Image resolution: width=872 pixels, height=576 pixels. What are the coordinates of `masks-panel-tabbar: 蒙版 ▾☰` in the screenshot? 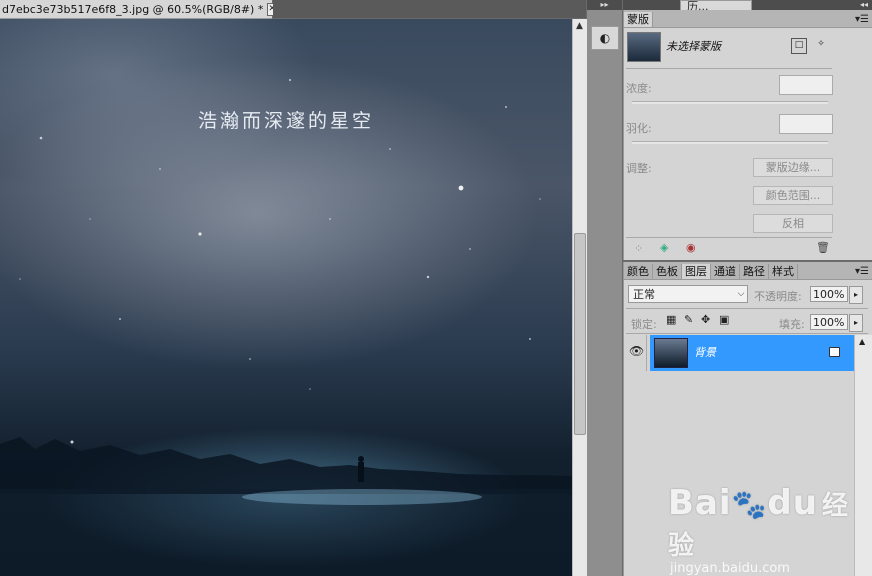 It's located at (748, 19).